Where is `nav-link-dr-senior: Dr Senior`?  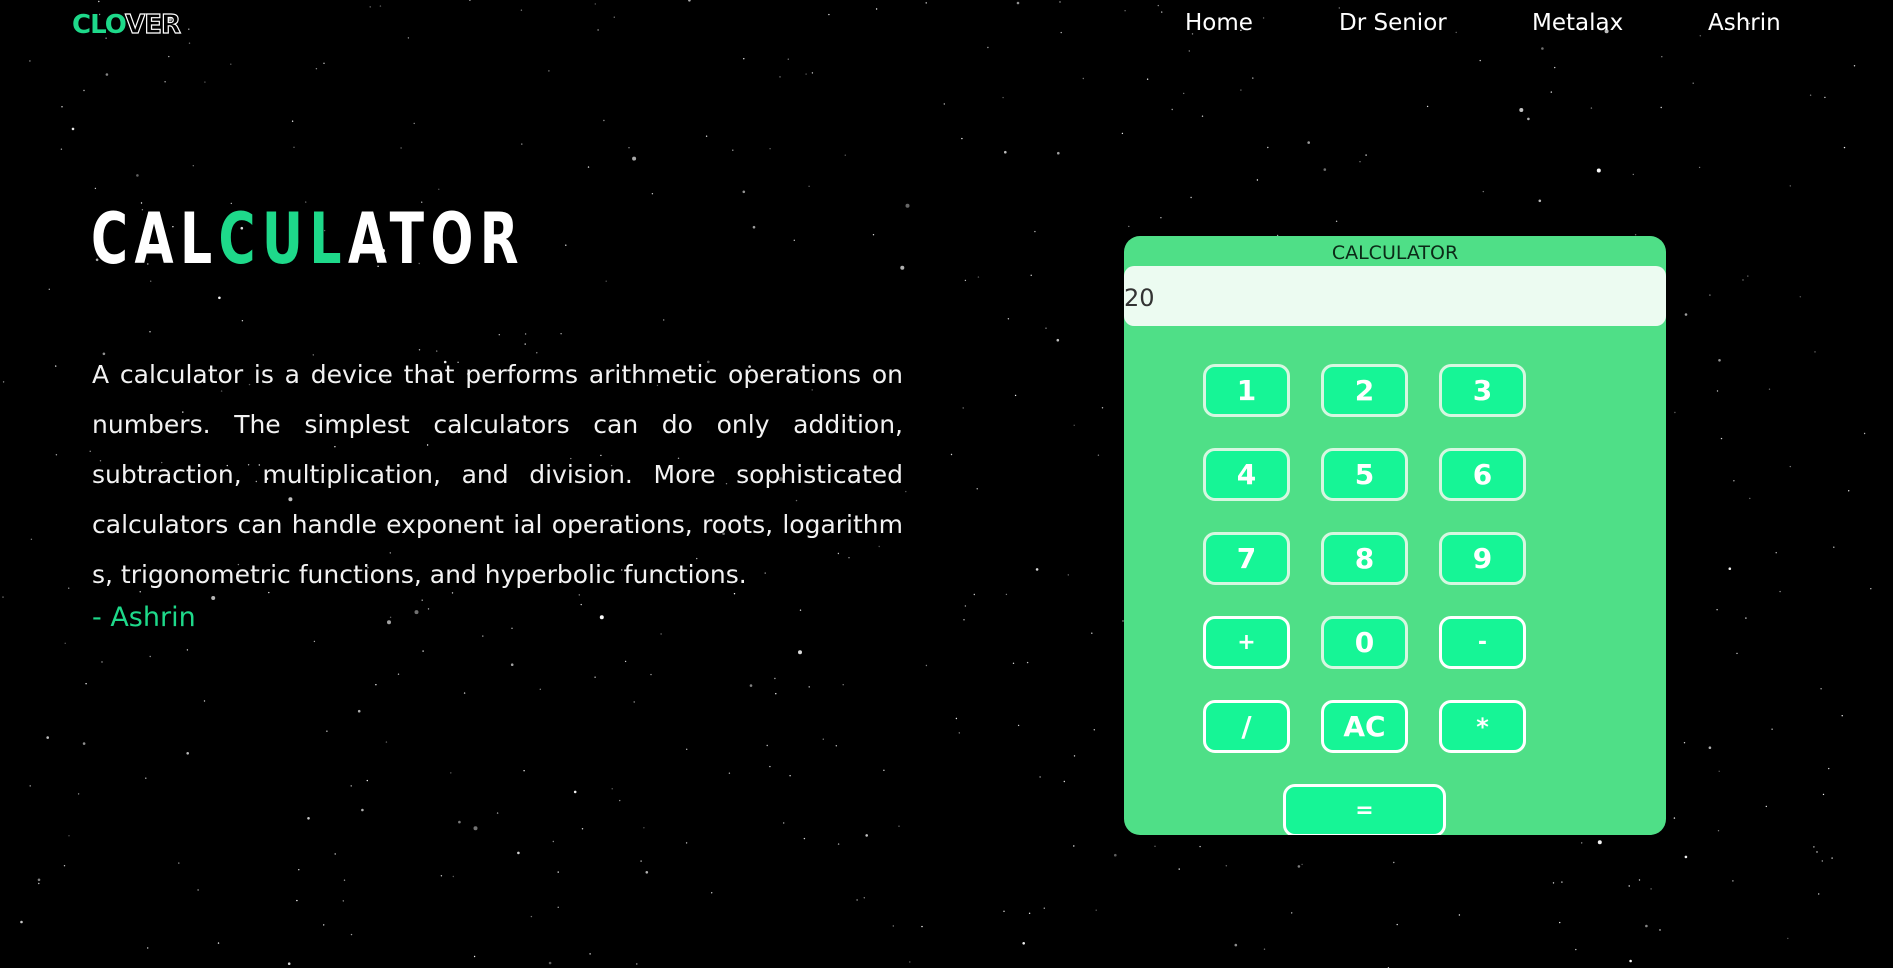
nav-link-dr-senior: Dr Senior is located at coordinates (1393, 23).